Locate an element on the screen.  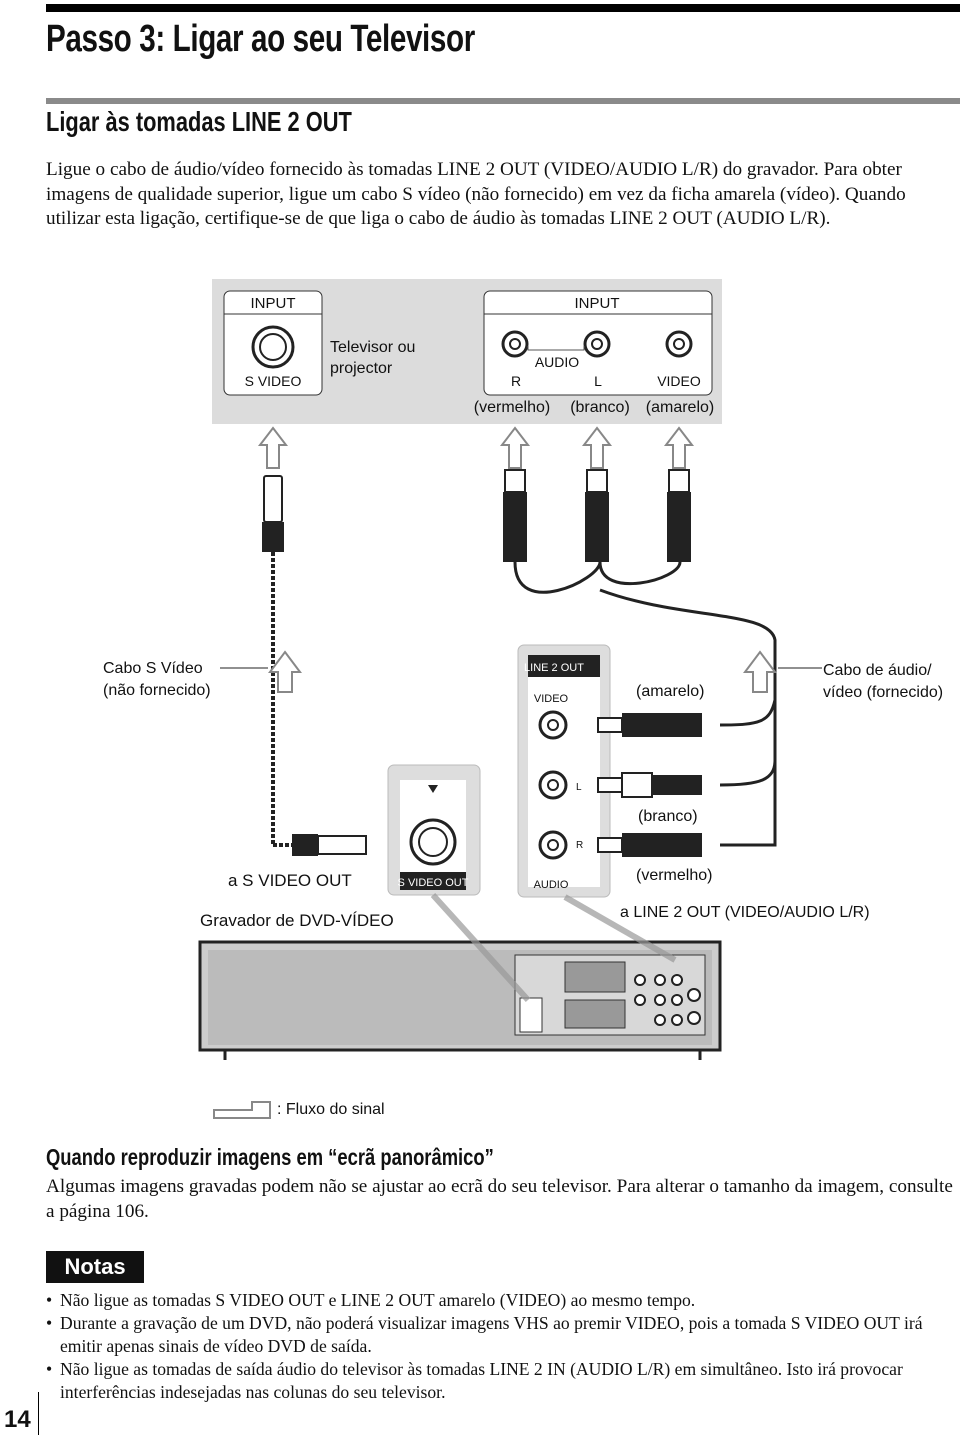
page-number: 14 is located at coordinates (17, 1419).